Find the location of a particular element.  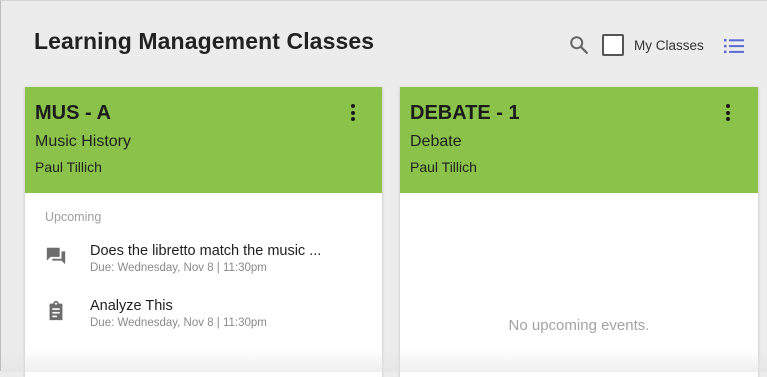

list-view-icon is located at coordinates (734, 46).